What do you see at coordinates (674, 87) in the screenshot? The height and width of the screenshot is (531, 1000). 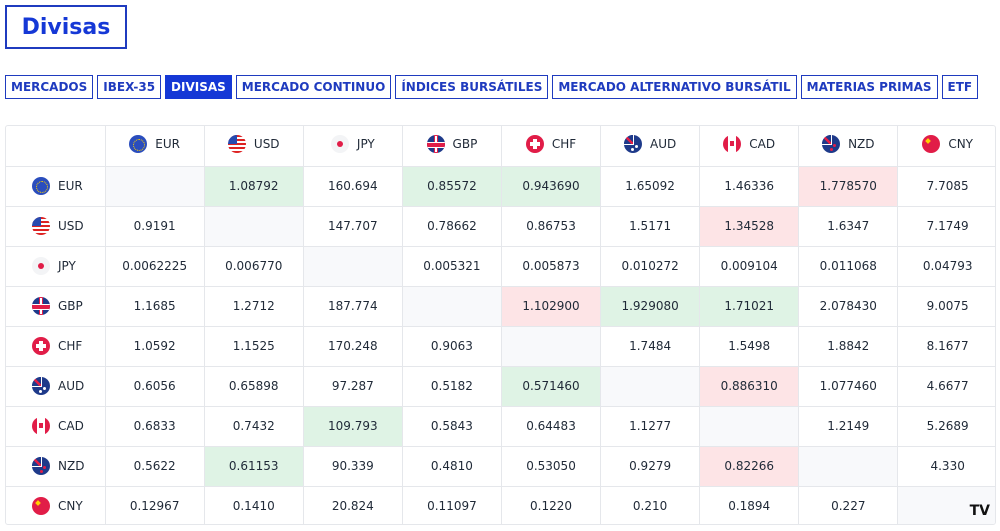 I see `tab-mercado-alternativo-bursátil: MERCADO ALTERNATIVO BURSÁTIL` at bounding box center [674, 87].